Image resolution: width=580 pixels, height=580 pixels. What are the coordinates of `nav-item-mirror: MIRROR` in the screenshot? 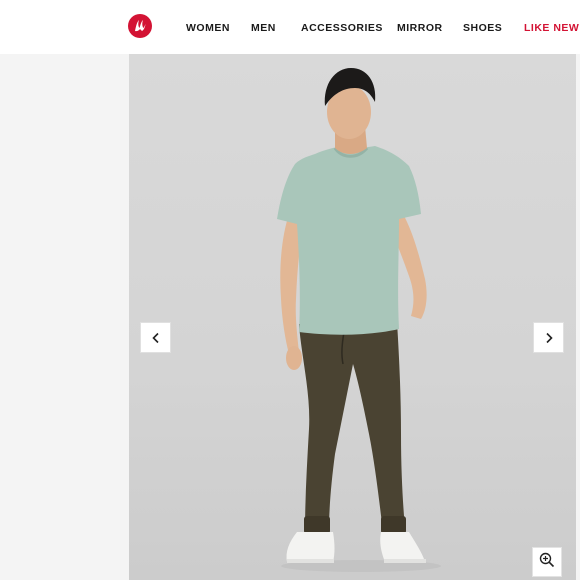 It's located at (420, 28).